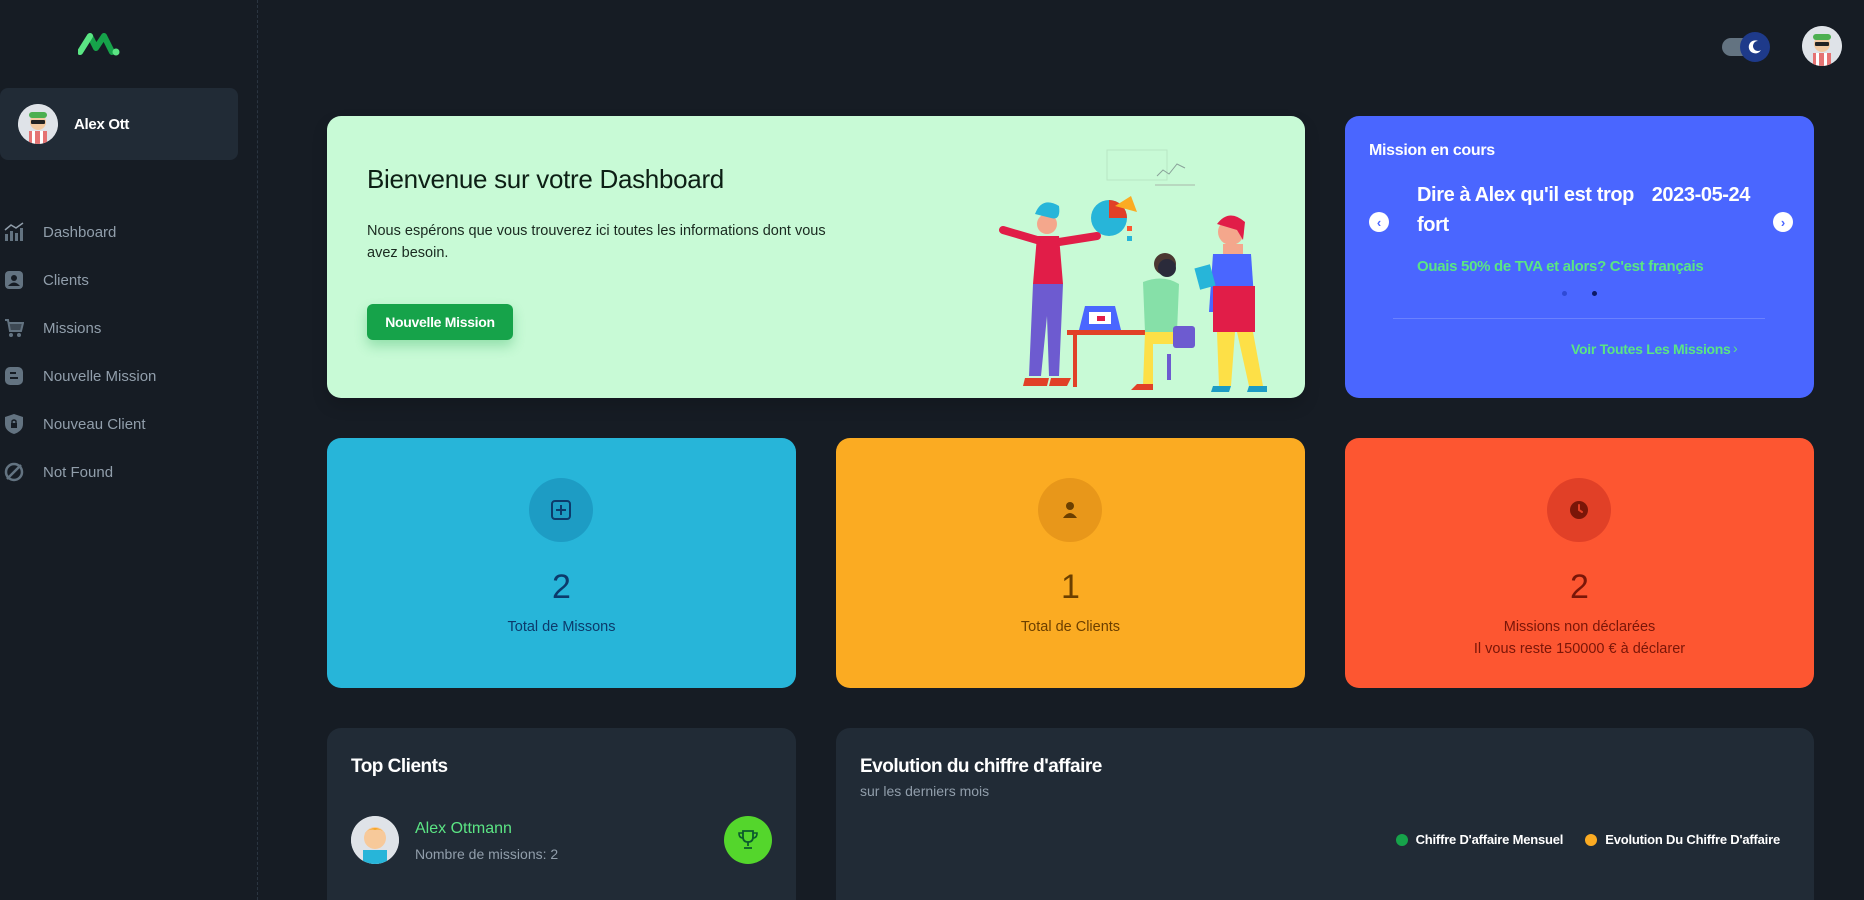 This screenshot has width=1864, height=900. I want to click on sidebar-item-label: Nouvelle Mission, so click(100, 376).